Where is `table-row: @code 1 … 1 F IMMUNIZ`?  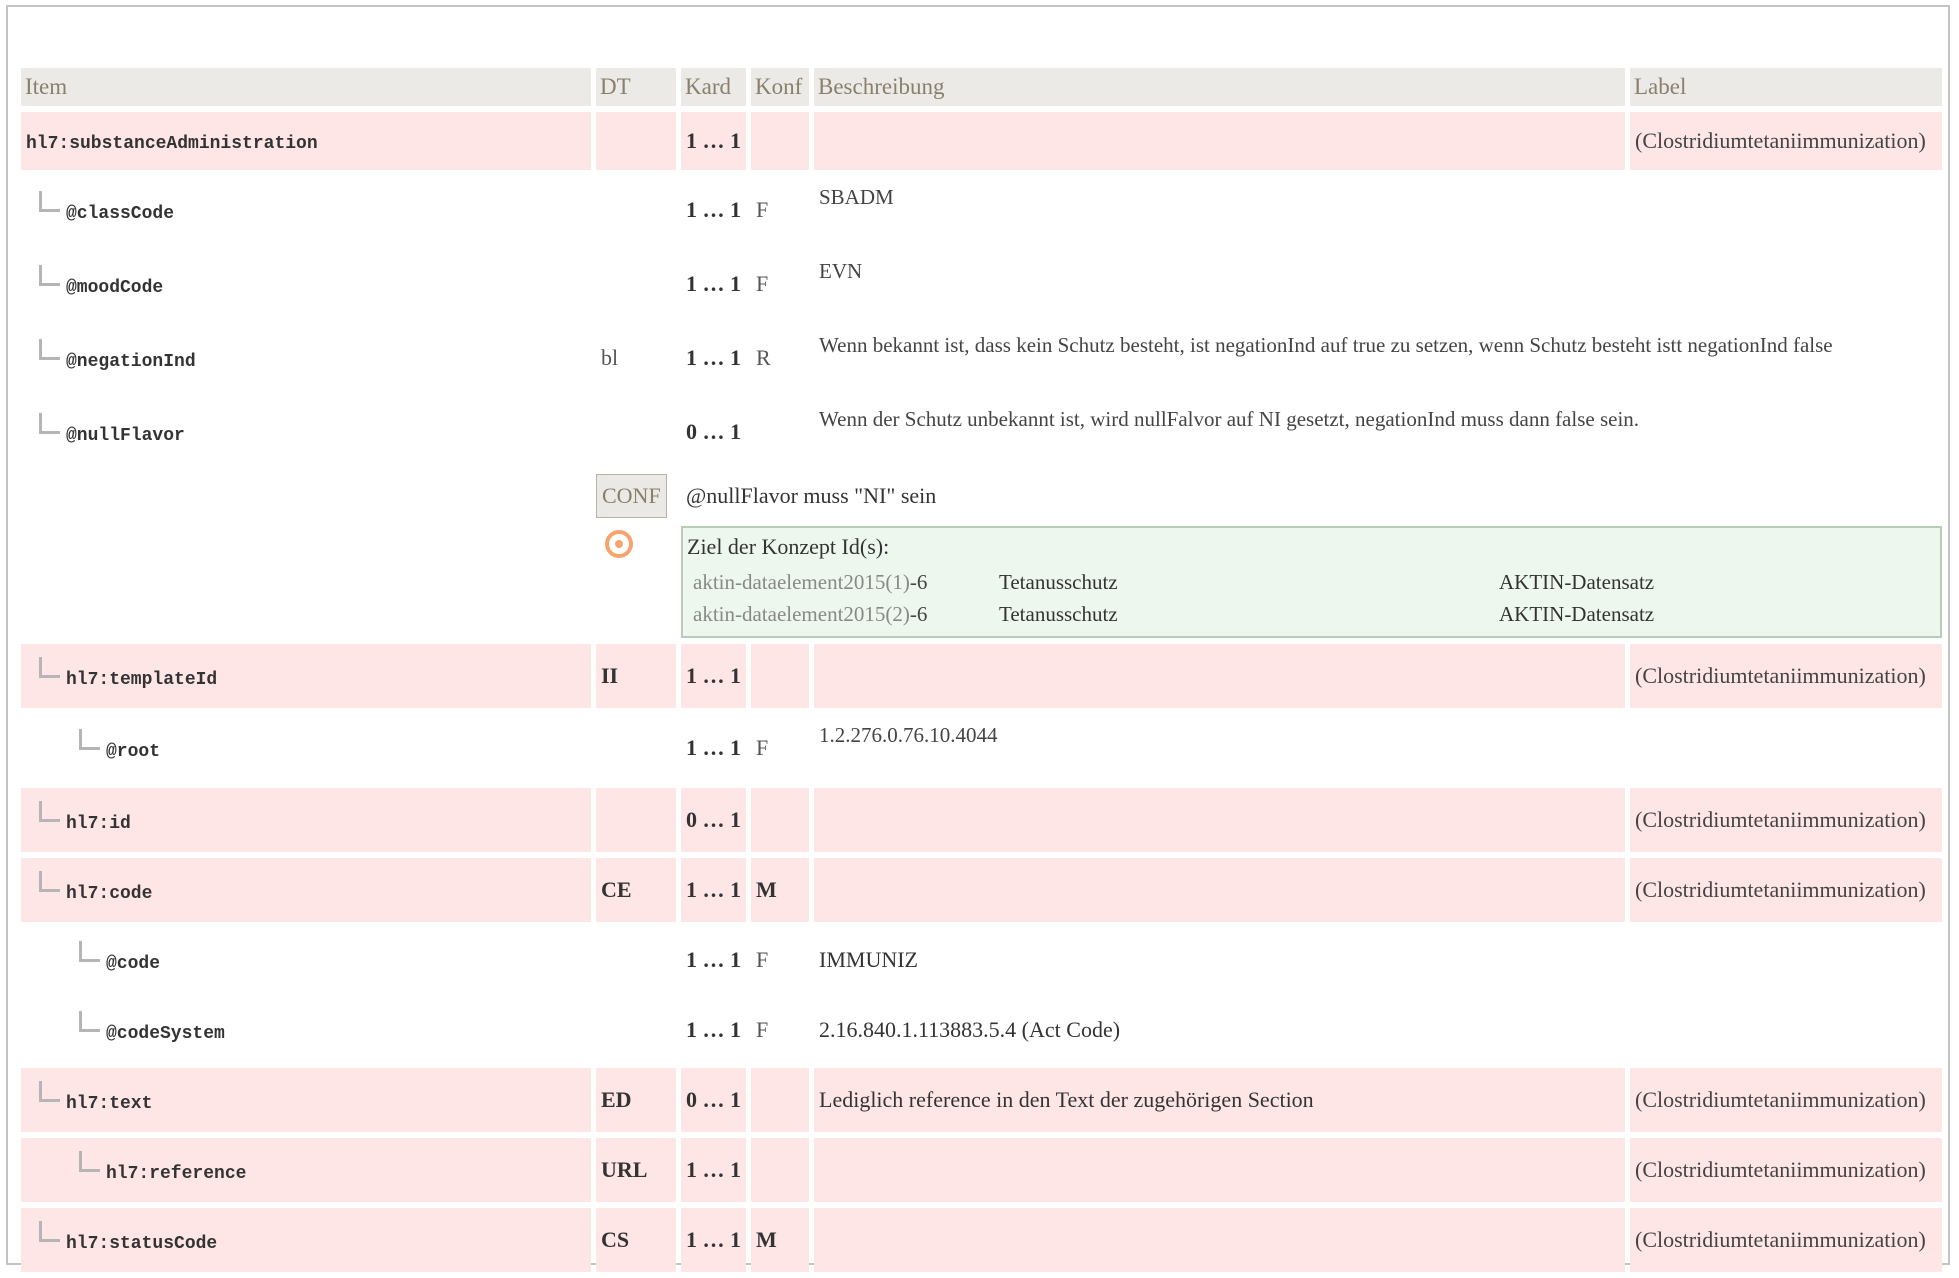
table-row: @code 1 … 1 F IMMUNIZ is located at coordinates (981, 960).